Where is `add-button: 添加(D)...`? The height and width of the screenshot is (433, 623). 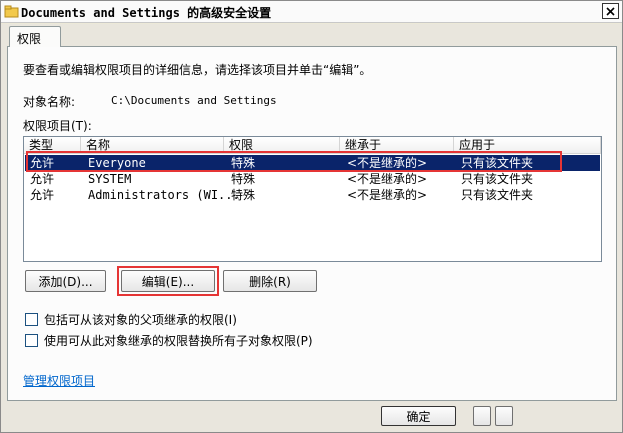 add-button: 添加(D)... is located at coordinates (65, 281).